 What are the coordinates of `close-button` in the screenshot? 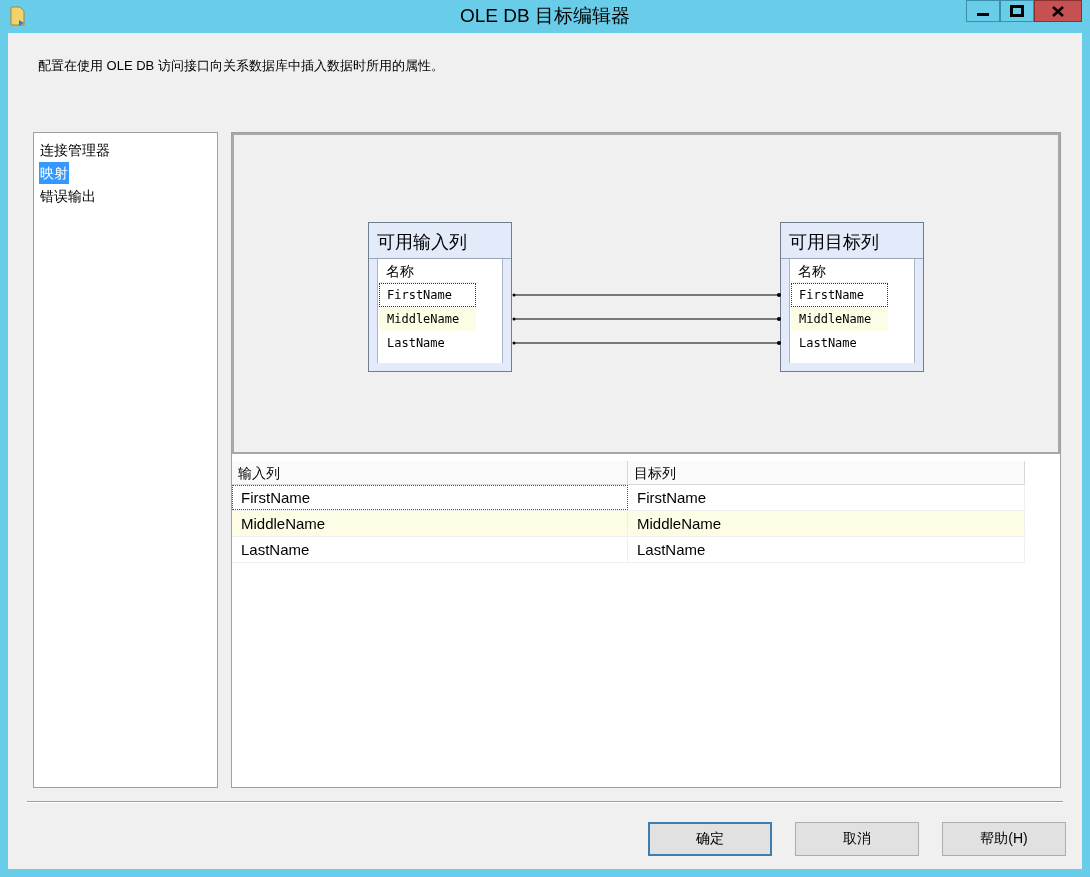 It's located at (1058, 11).